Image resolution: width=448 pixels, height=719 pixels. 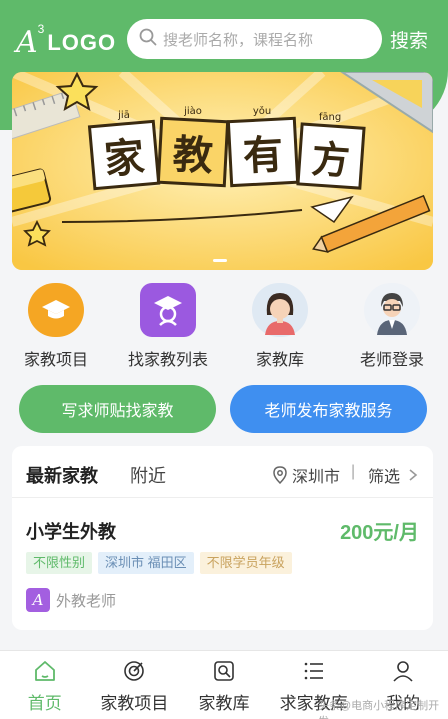 I want to click on filter-label: 筛选, so click(x=384, y=477).